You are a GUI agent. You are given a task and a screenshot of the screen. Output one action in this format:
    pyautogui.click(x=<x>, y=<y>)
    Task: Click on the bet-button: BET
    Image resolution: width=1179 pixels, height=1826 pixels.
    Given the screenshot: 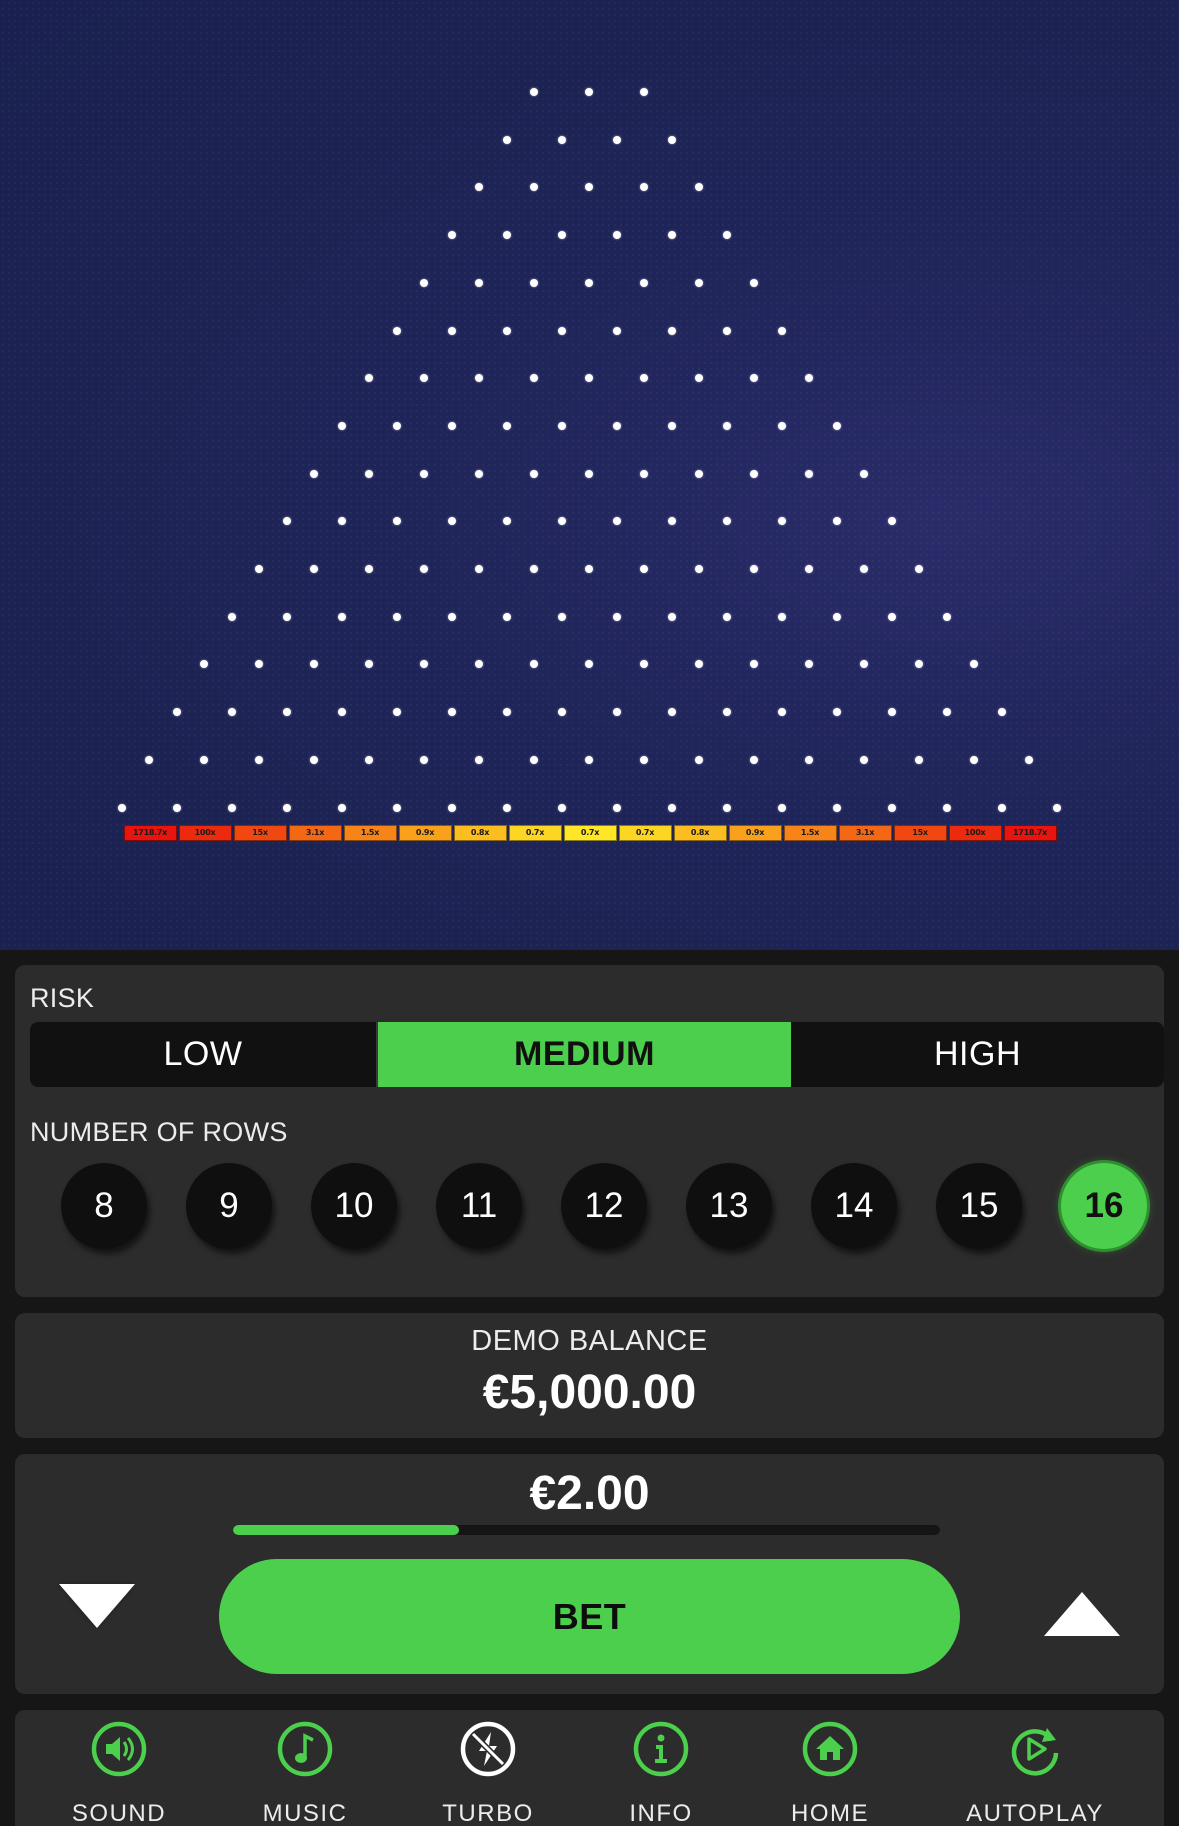 What is the action you would take?
    pyautogui.click(x=589, y=1616)
    